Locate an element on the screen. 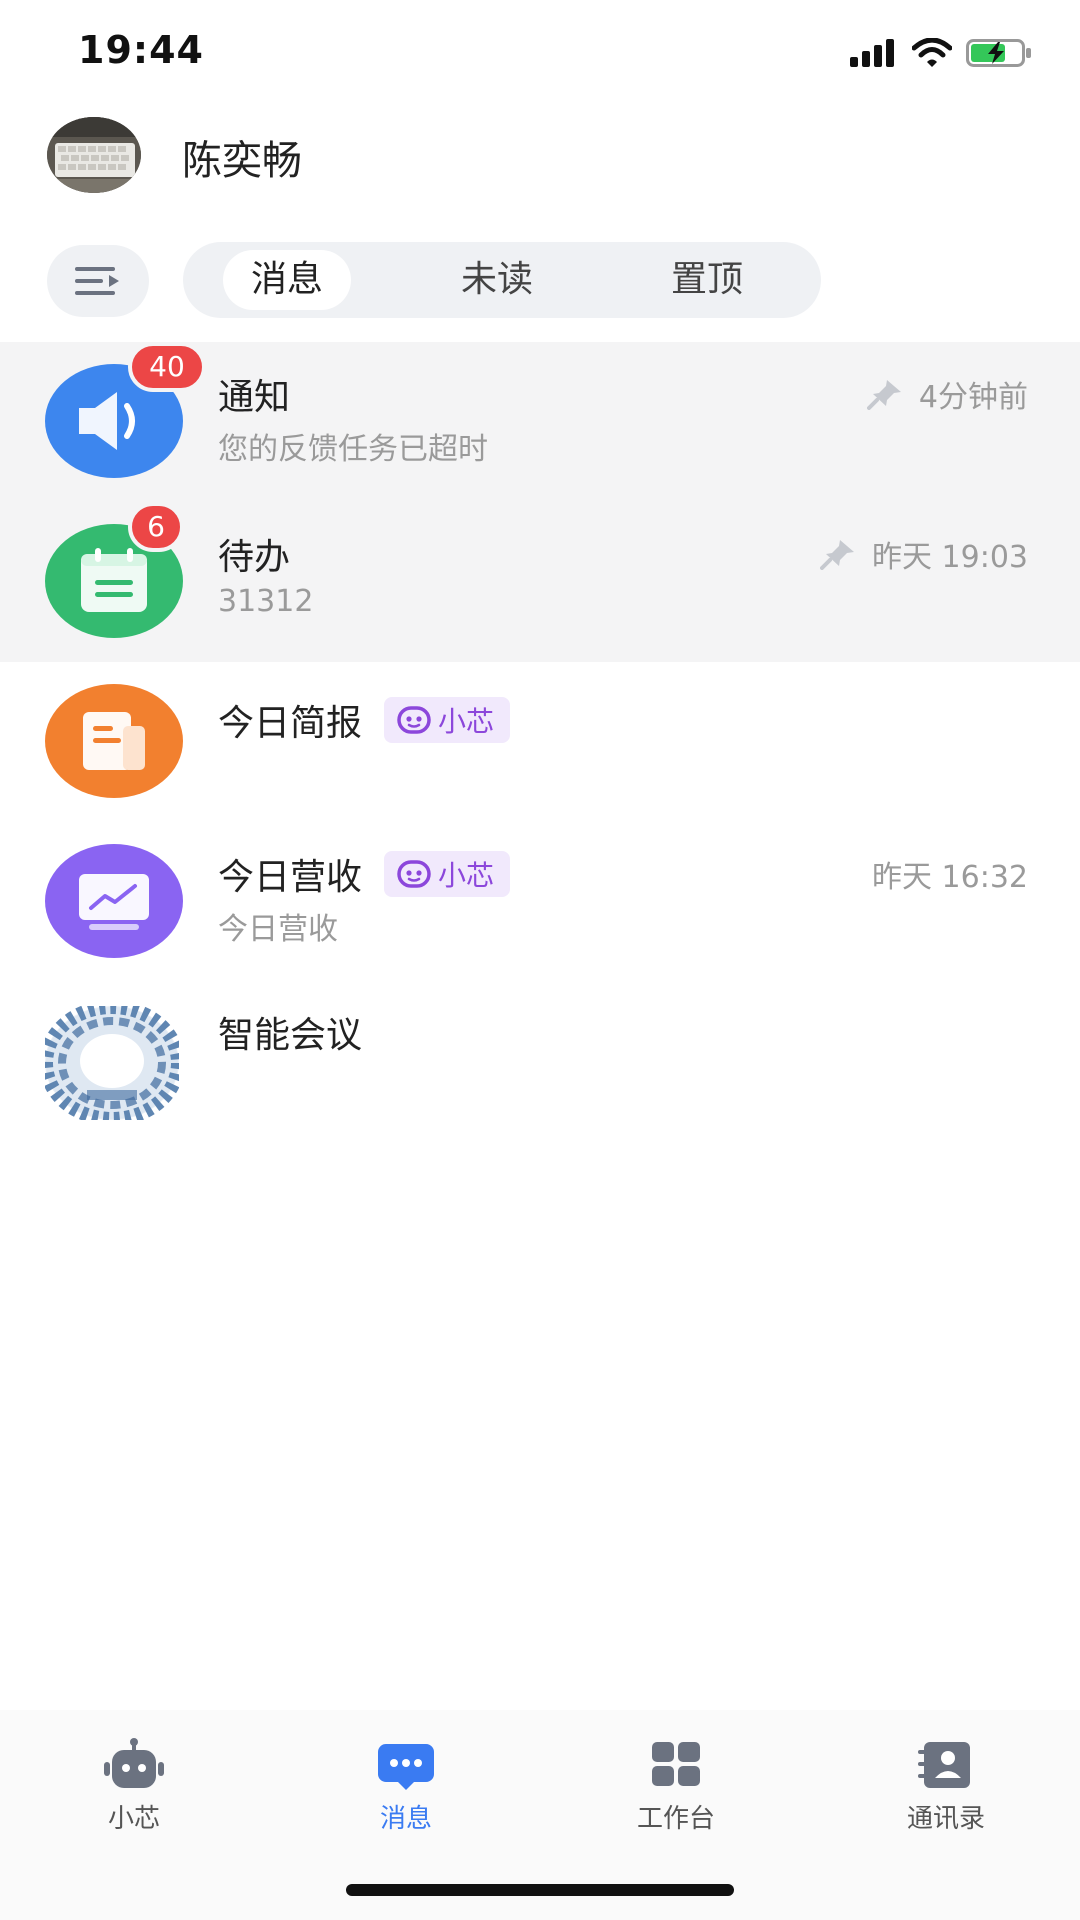  status-bar: 19:44 is located at coordinates (540, 50).